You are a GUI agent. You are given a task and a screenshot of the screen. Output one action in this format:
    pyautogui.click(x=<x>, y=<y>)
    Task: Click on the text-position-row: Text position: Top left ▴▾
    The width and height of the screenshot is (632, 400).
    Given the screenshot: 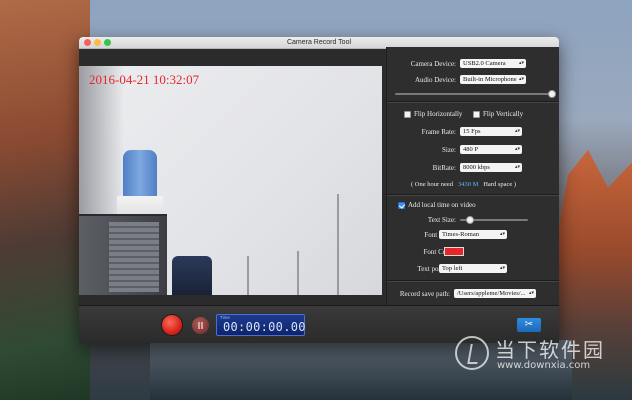 What is the action you would take?
    pyautogui.click(x=473, y=269)
    